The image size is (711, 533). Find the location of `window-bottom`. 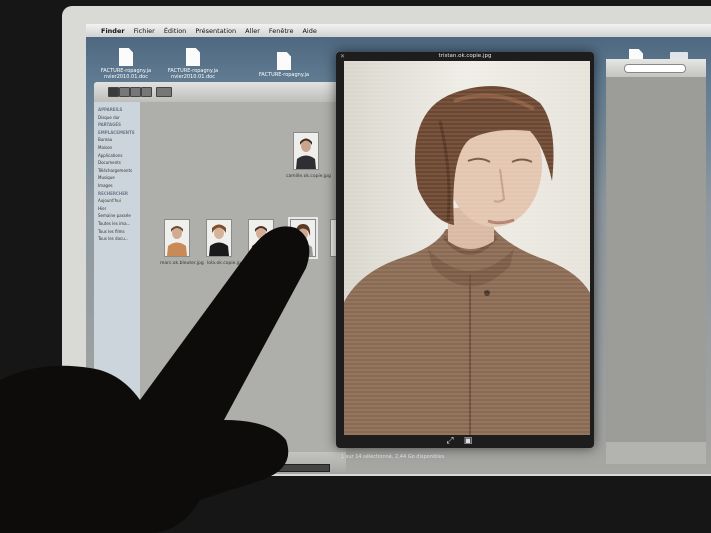

window-bottom is located at coordinates (656, 453).